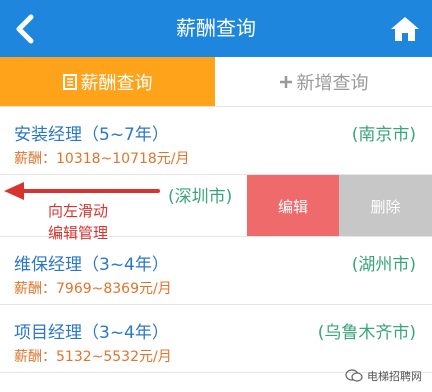  What do you see at coordinates (200, 197) in the screenshot?
I see `job-city: (深圳市)` at bounding box center [200, 197].